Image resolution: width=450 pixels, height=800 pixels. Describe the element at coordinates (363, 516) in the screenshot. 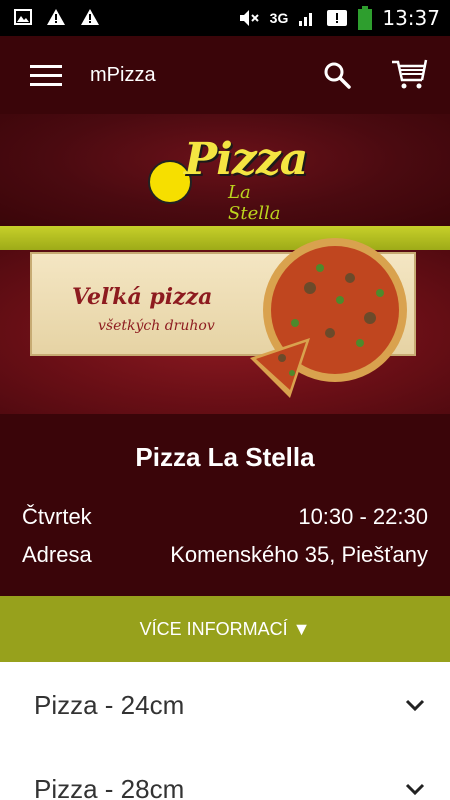

I see `opening-hours-value: 10:30 - 22:30` at that location.